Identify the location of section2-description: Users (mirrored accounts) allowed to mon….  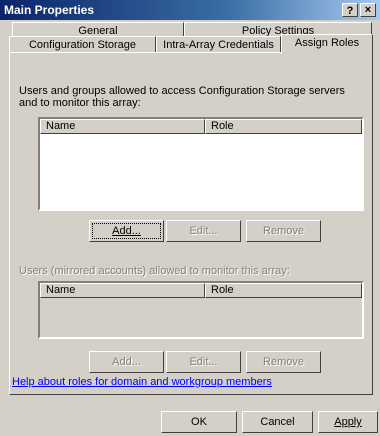
(154, 271).